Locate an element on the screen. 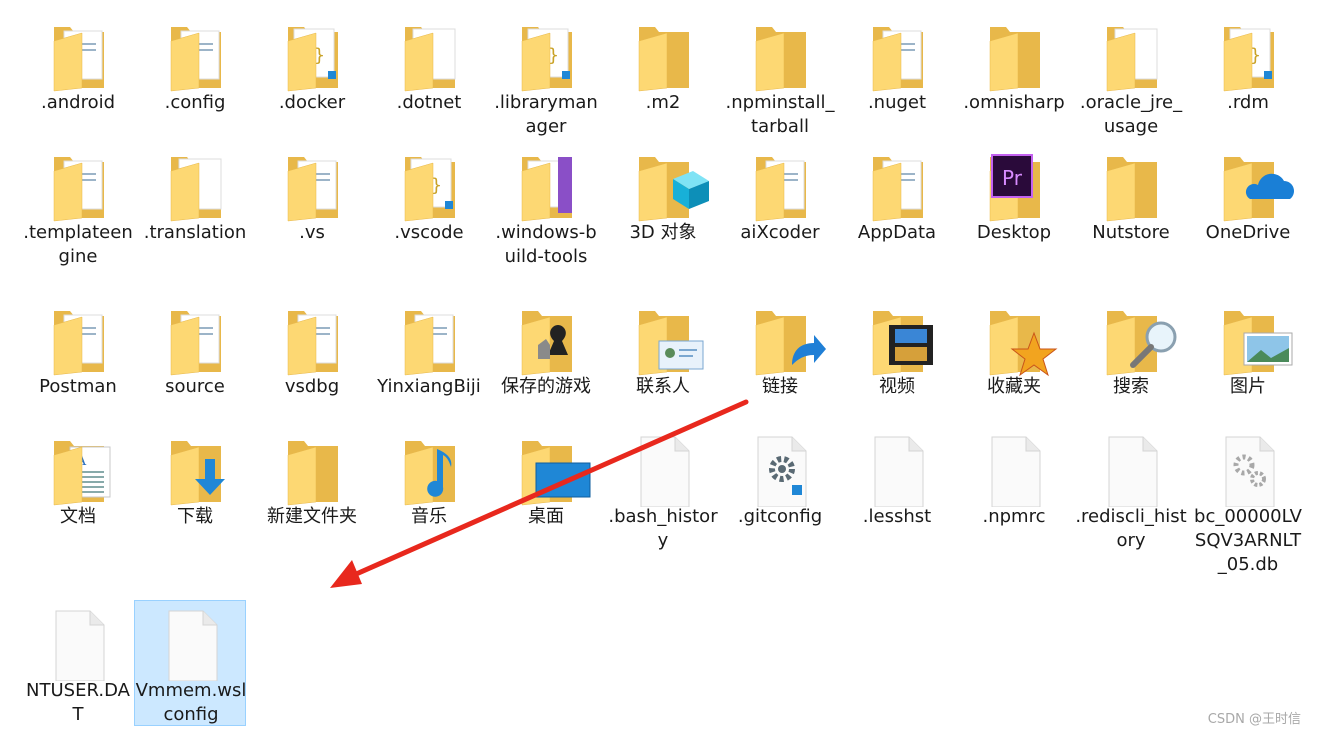  folder-item: .oracle_jre_usage is located at coordinates (1130, 75).